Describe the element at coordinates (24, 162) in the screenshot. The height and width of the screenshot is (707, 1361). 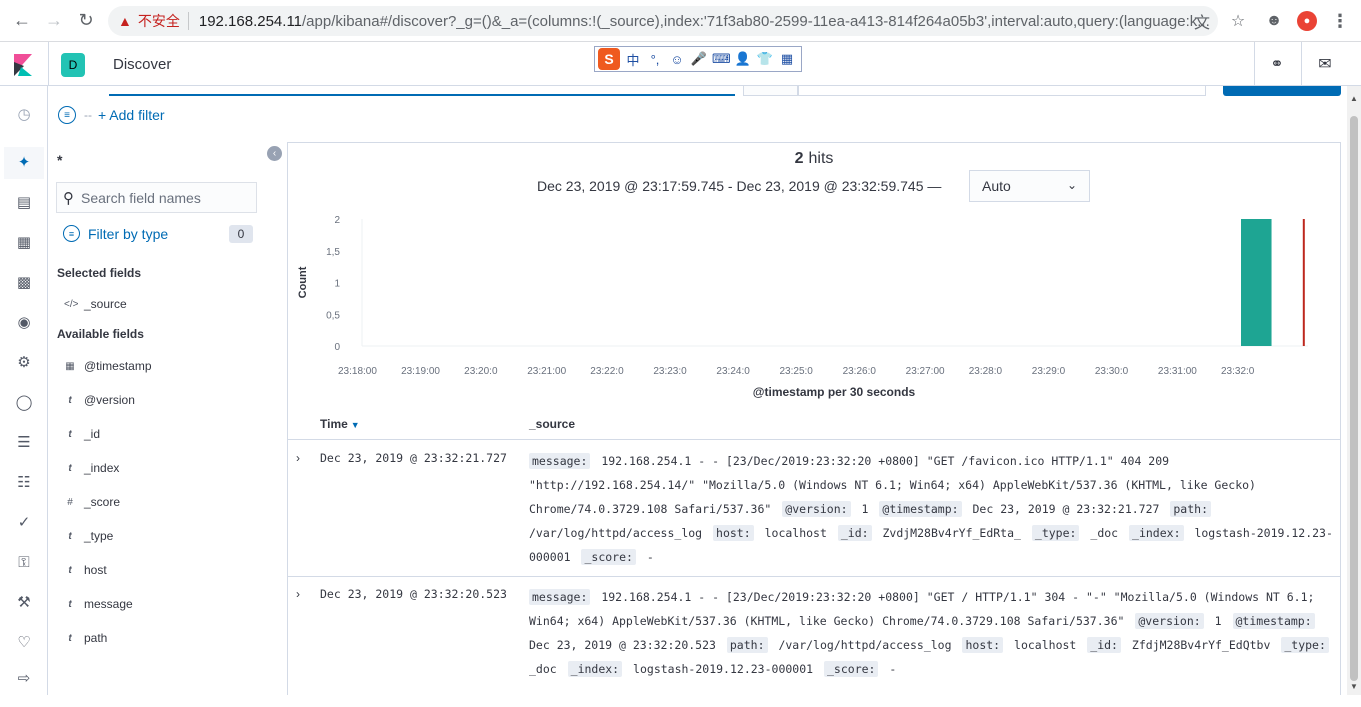
I see `discover-compass-icon: ✦` at that location.